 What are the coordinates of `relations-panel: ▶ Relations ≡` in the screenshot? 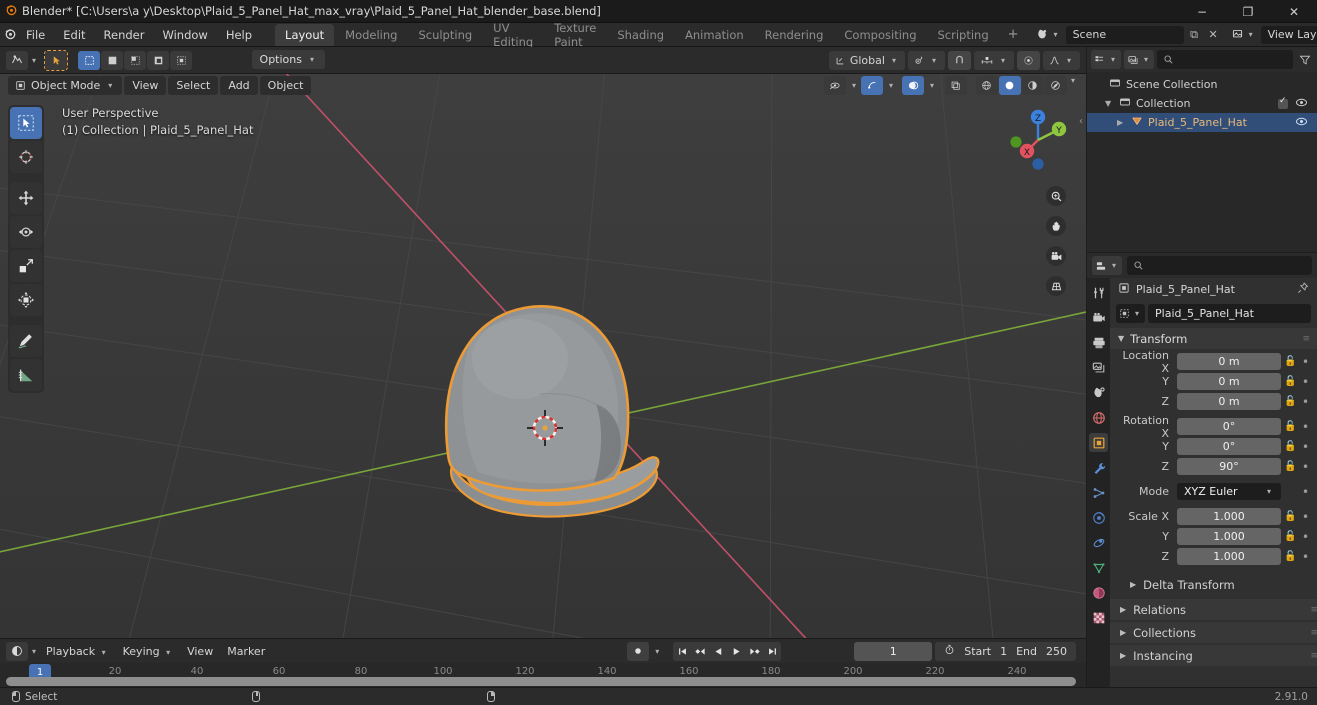 It's located at (1213, 609).